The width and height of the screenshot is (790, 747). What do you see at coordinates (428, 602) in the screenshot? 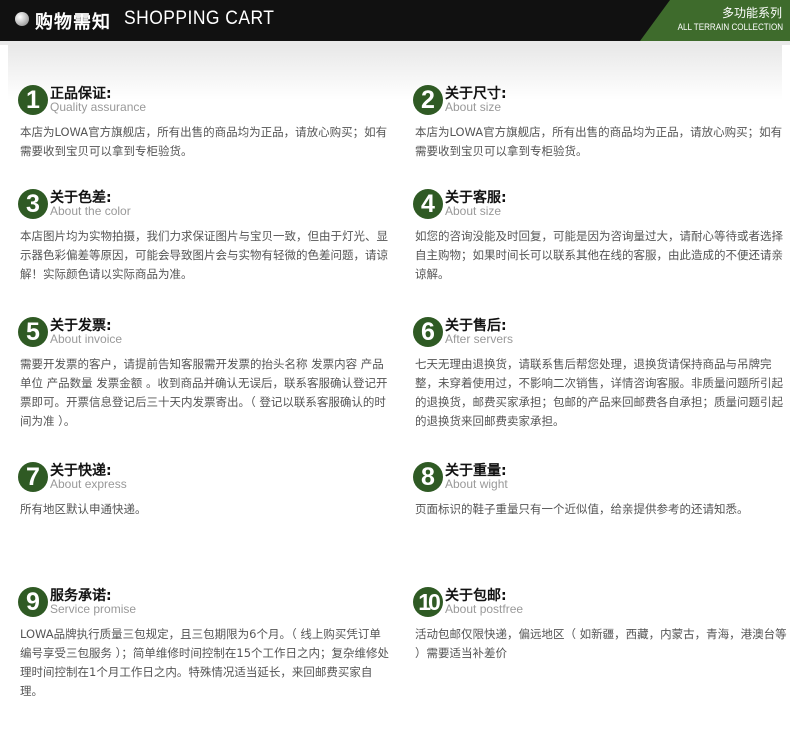
I see `number-10-icon: 10` at bounding box center [428, 602].